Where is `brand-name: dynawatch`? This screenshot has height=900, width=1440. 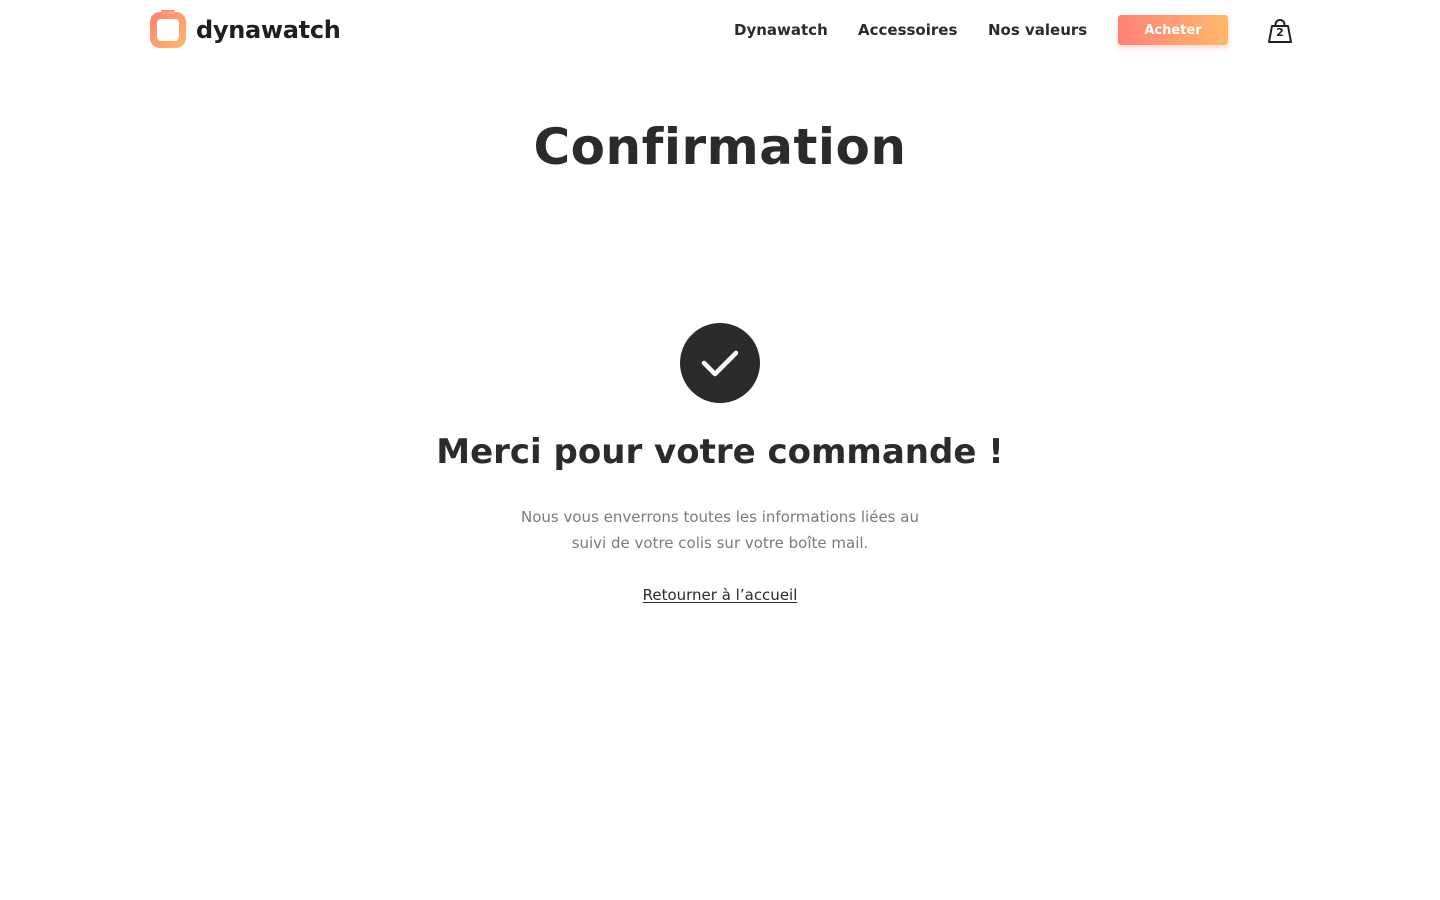
brand-name: dynawatch is located at coordinates (268, 30).